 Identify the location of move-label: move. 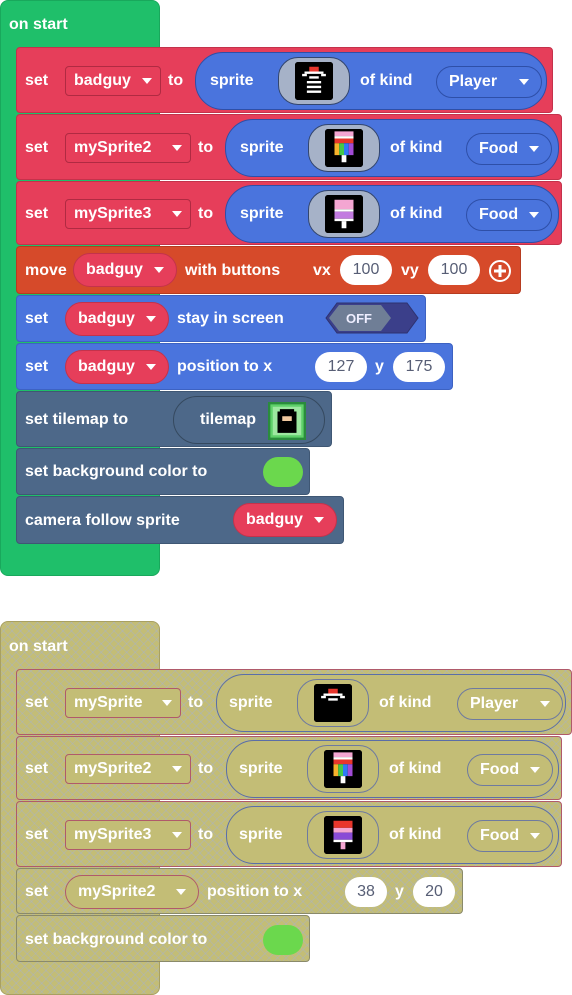
(46, 270).